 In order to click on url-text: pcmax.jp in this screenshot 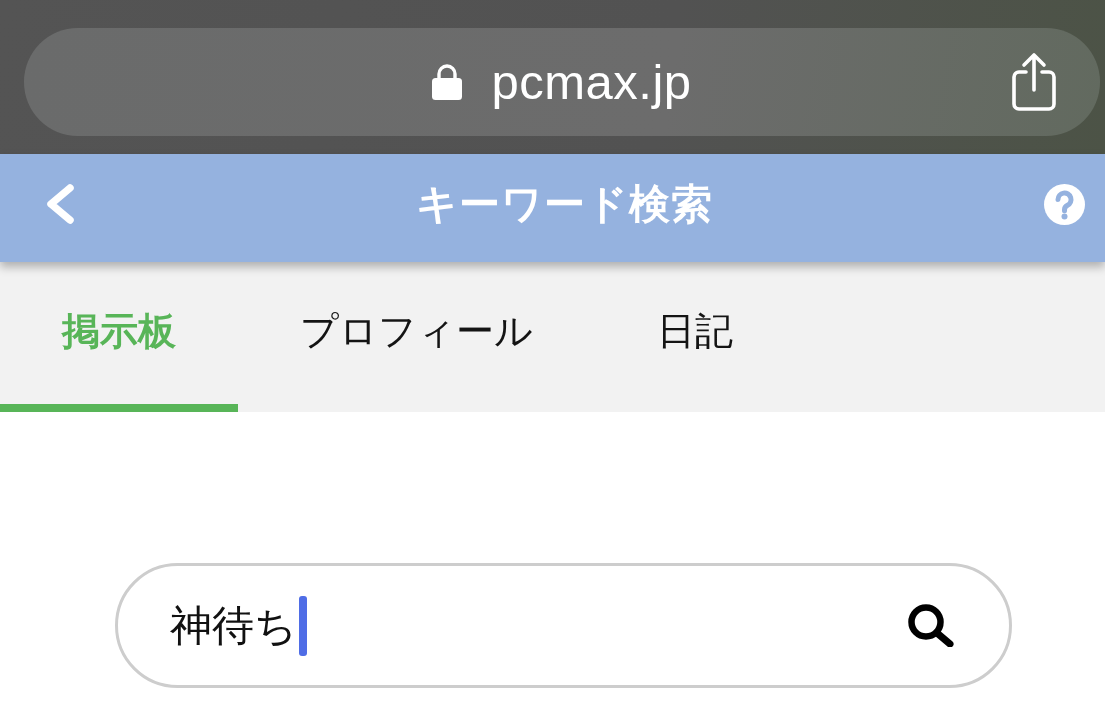, I will do `click(591, 82)`.